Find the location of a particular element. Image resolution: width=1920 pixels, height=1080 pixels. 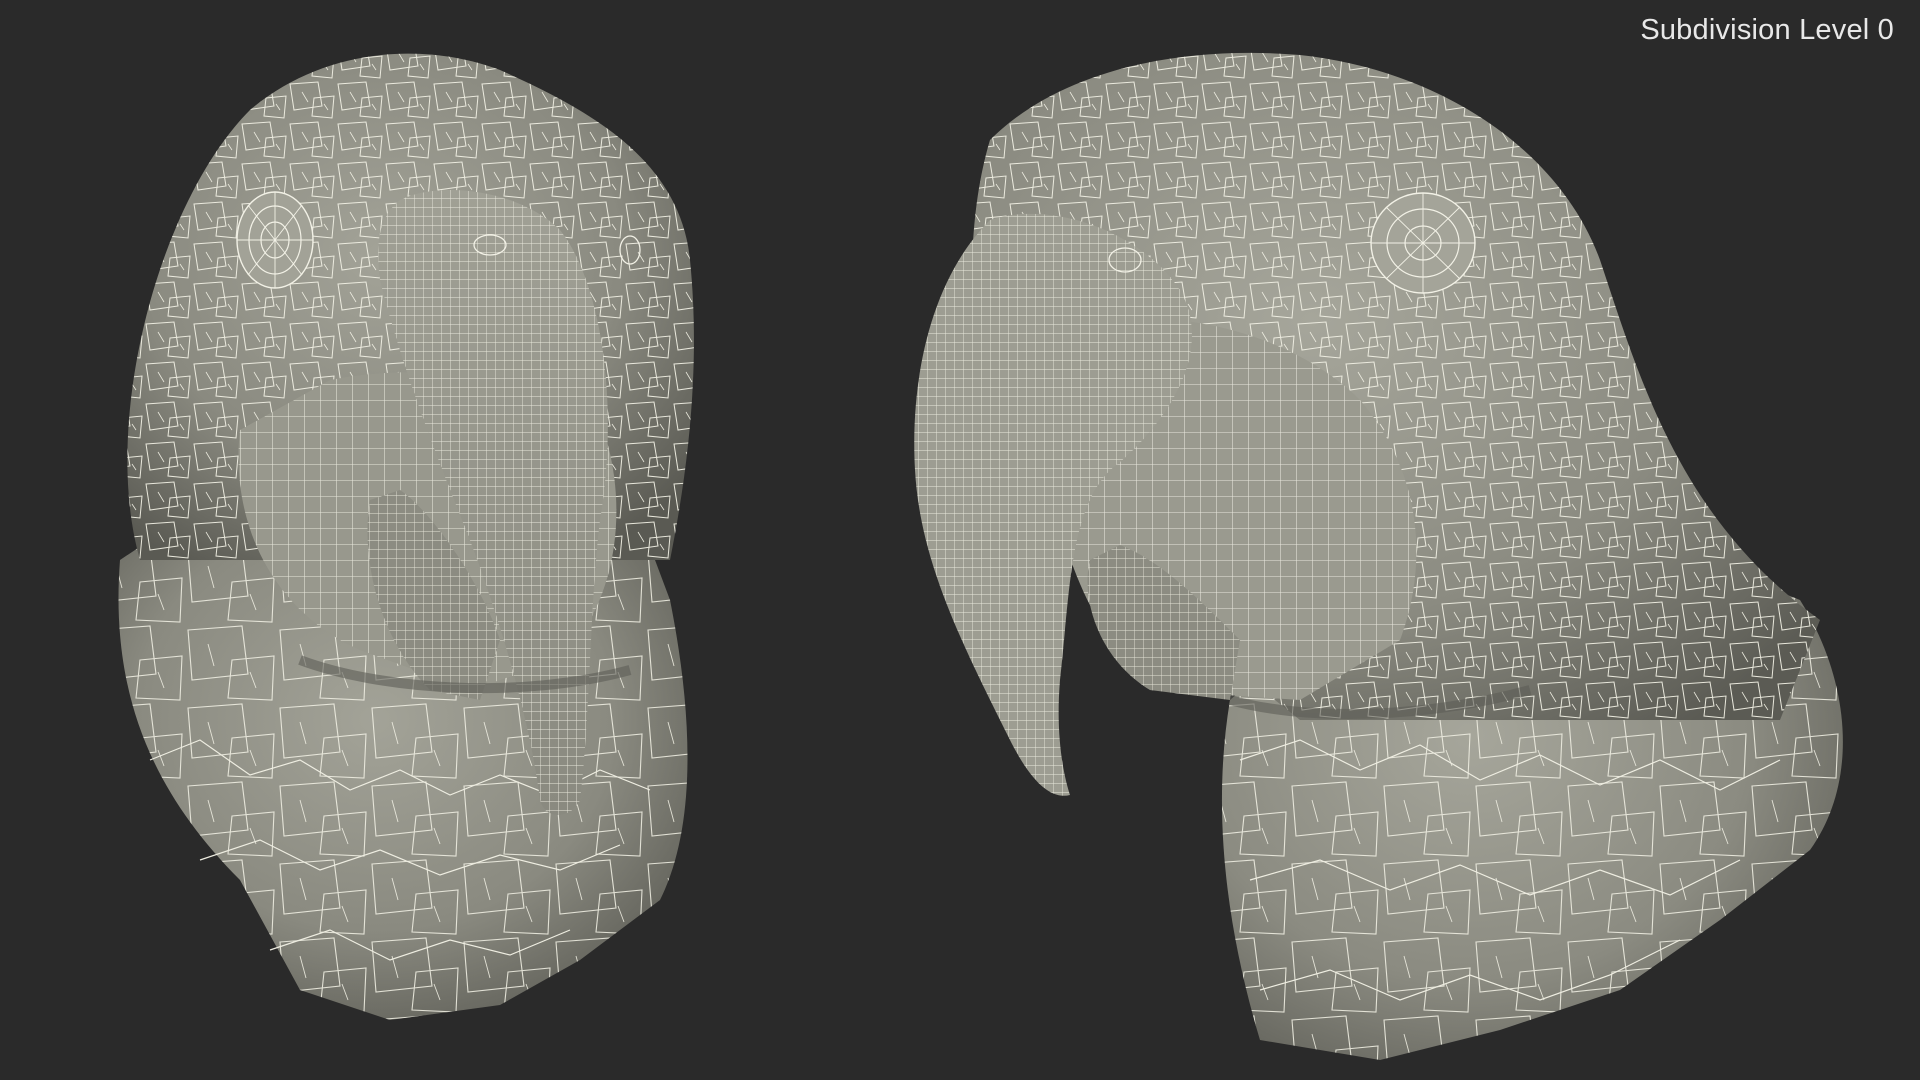

subdivision-level-label: Subdivision Level 0 is located at coordinates (1767, 30).